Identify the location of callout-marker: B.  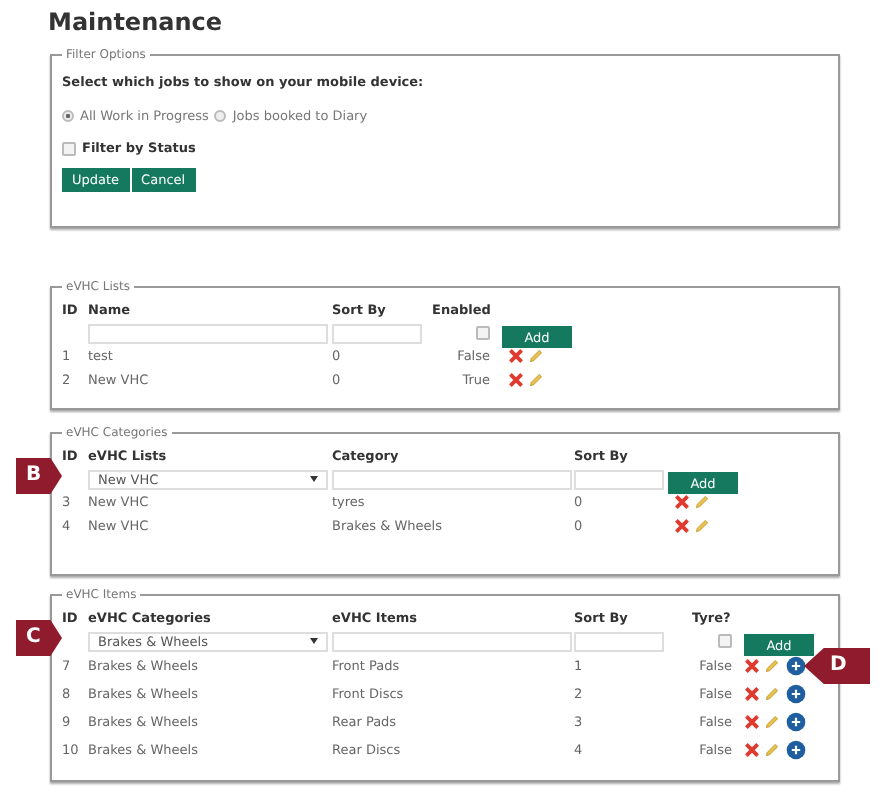
(39, 476).